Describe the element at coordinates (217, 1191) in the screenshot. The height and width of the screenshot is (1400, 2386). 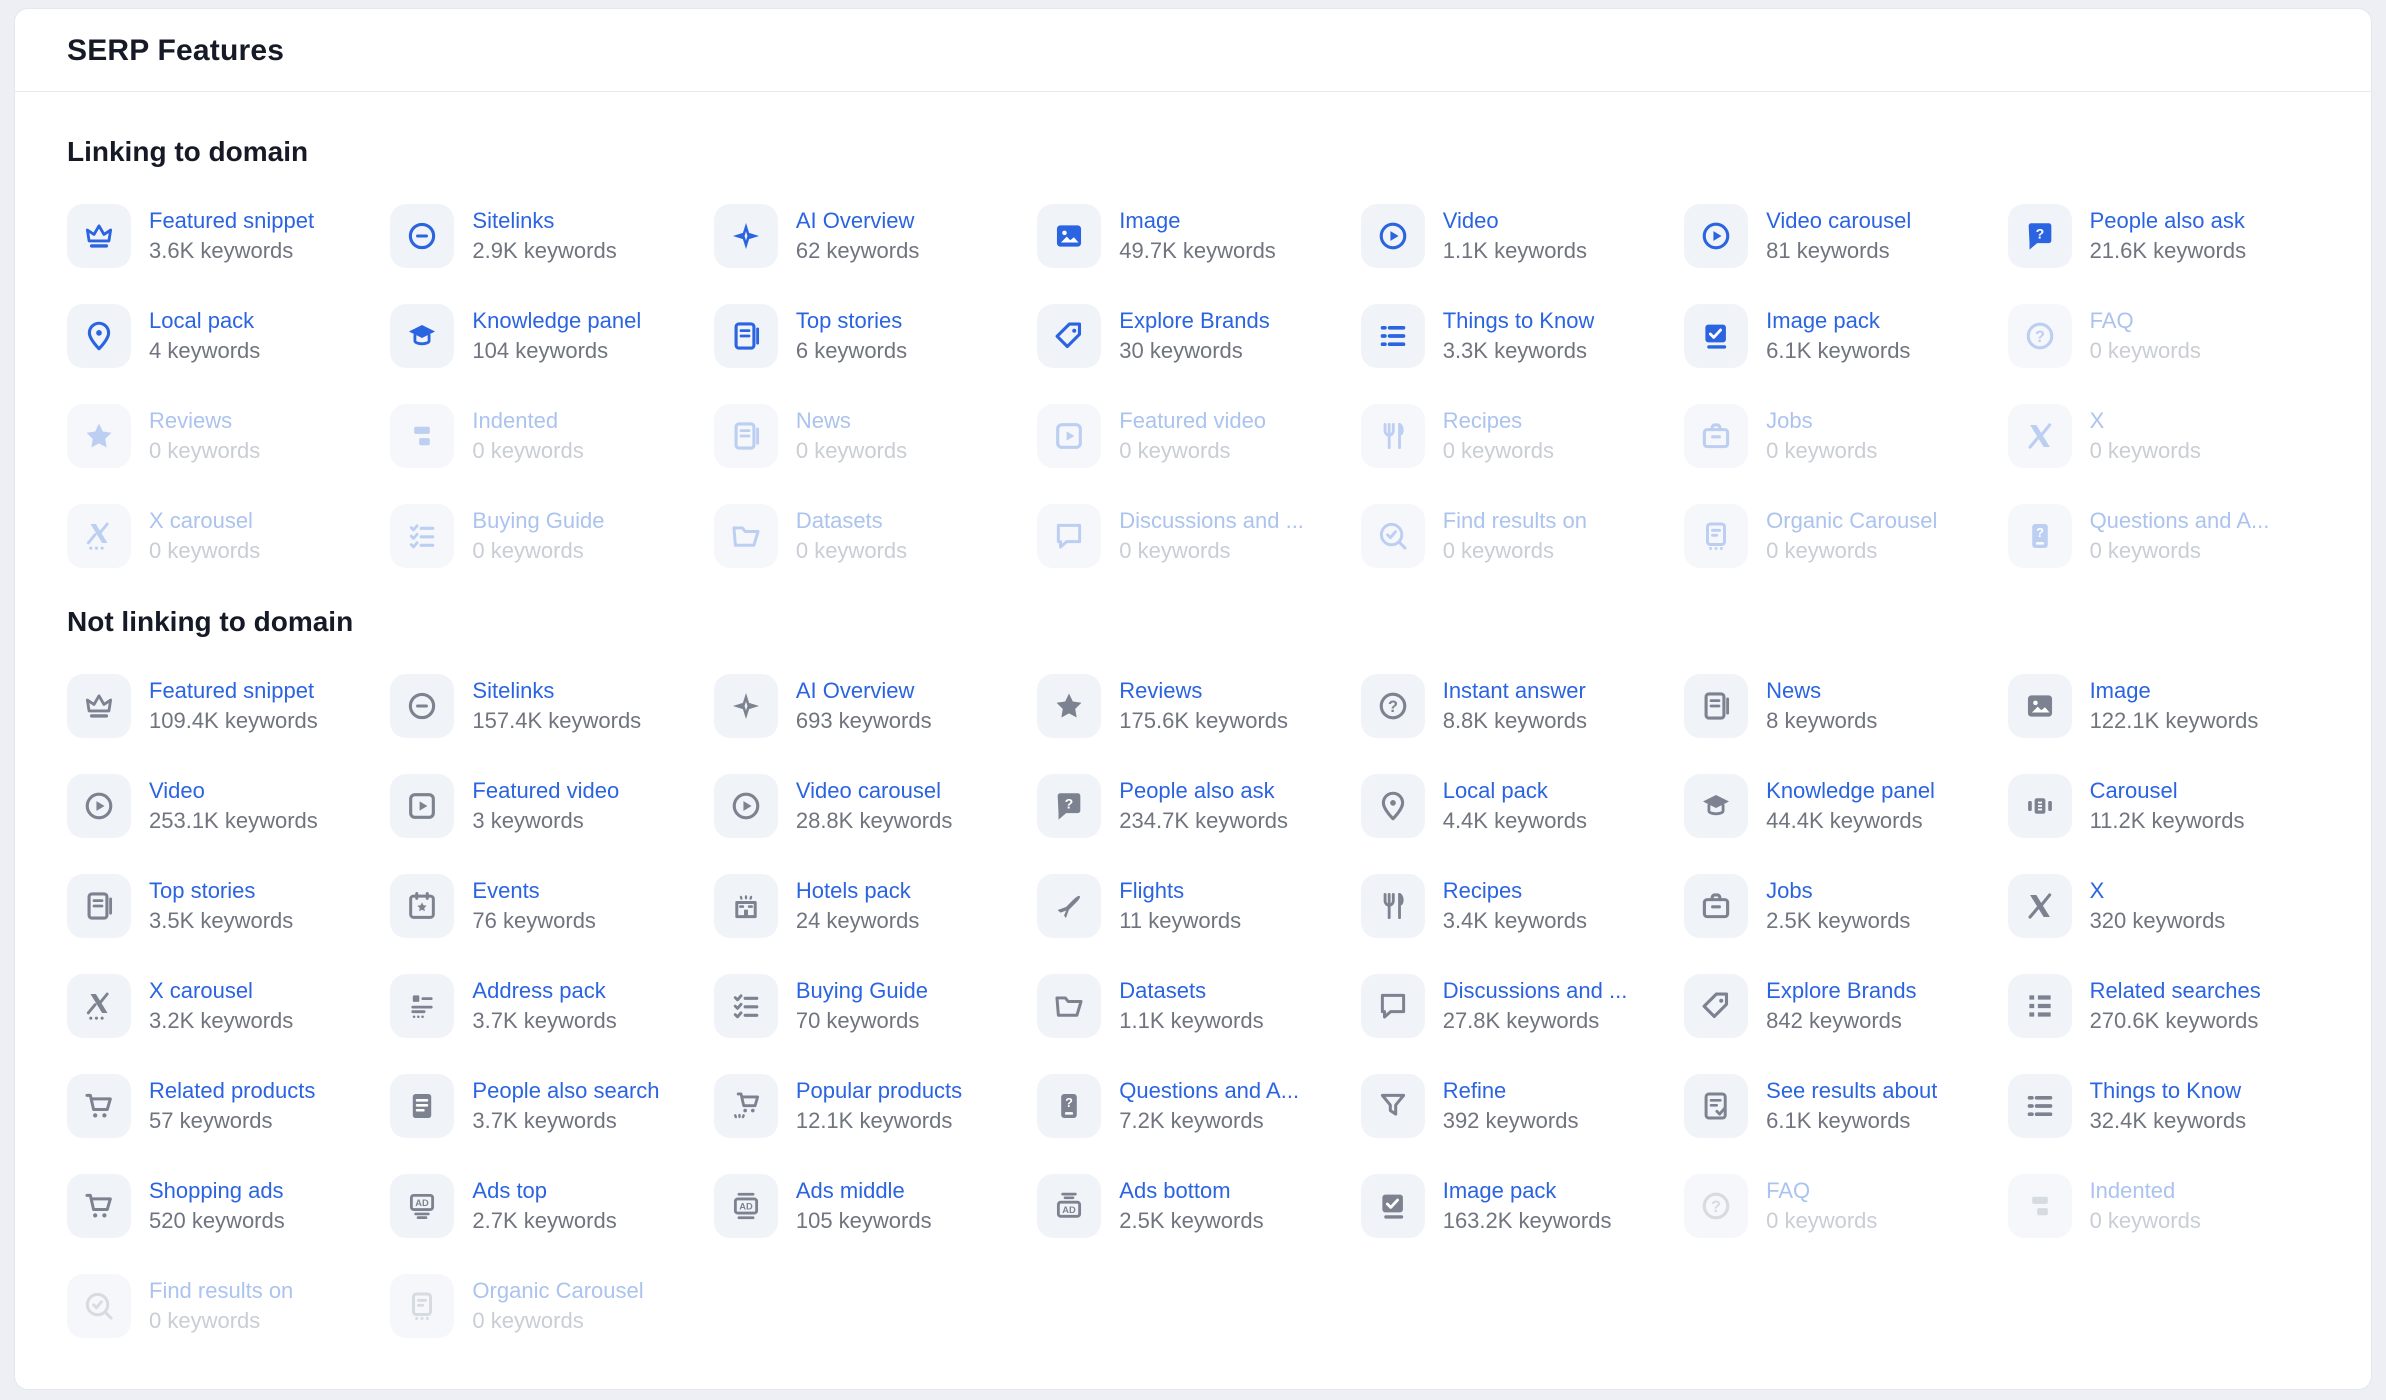
I see `feature-link: Shopping ads` at that location.